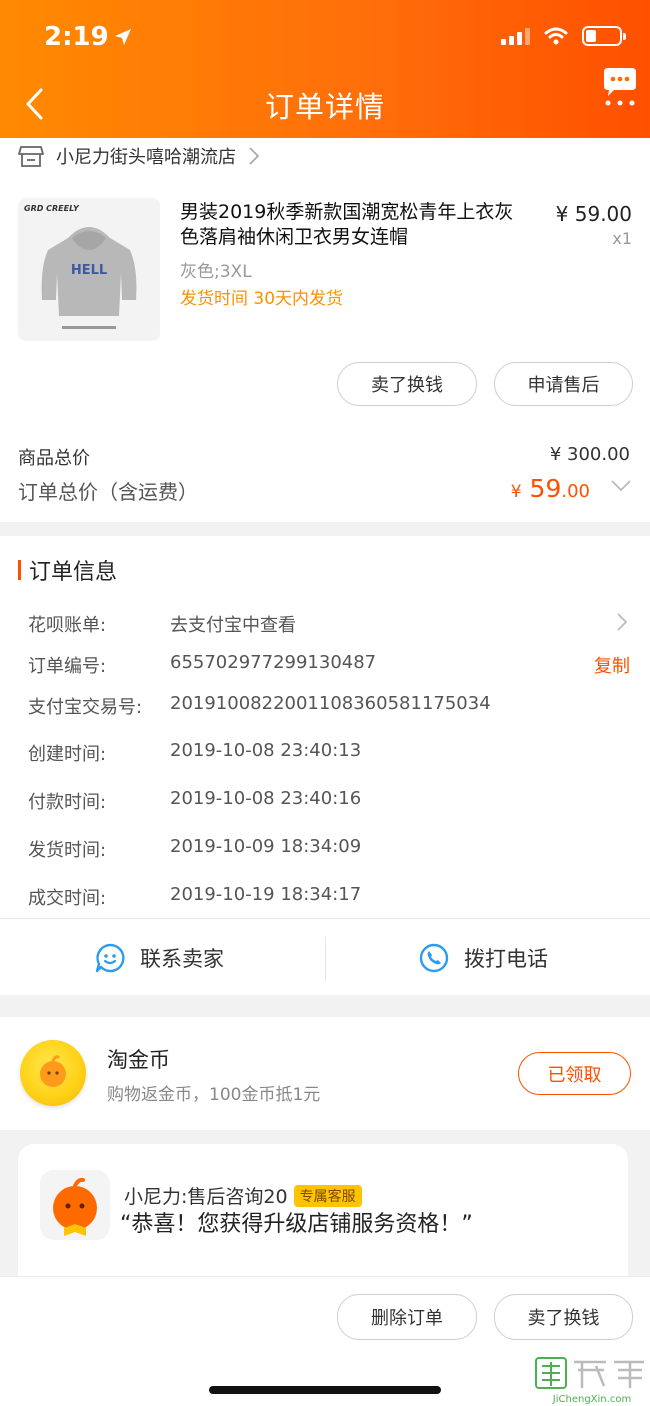  I want to click on hoodie-print-text: HELL, so click(89, 270).